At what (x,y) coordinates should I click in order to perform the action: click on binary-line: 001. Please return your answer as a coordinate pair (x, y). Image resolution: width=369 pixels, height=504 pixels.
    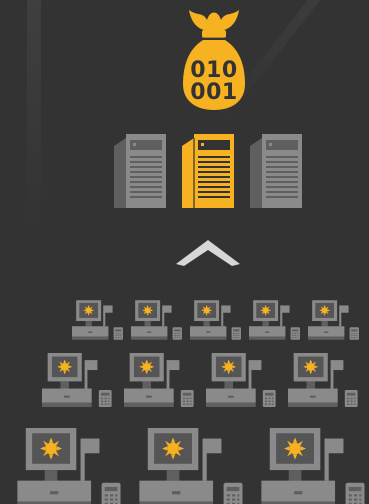
    Looking at the image, I should click on (214, 92).